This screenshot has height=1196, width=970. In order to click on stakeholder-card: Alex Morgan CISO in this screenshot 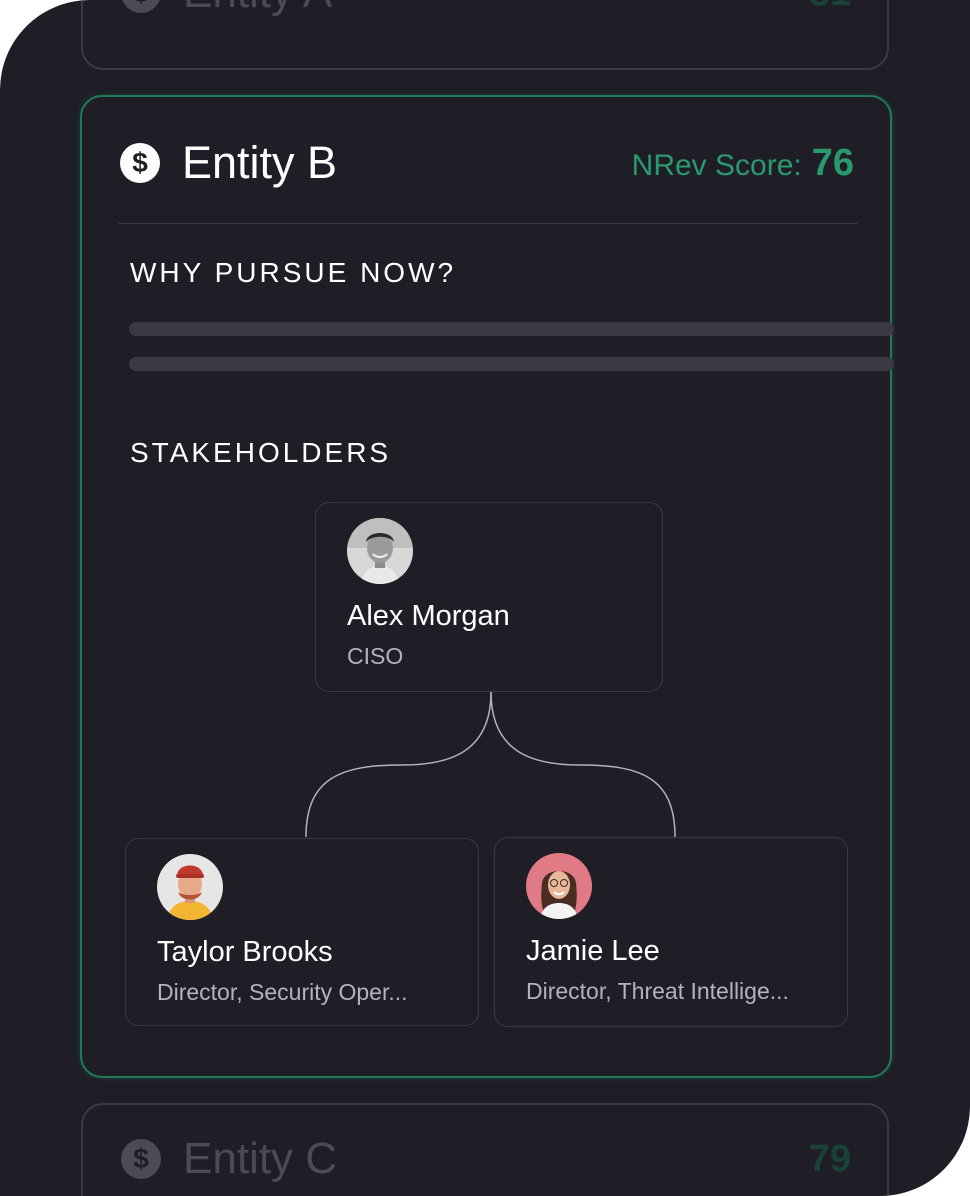, I will do `click(489, 597)`.